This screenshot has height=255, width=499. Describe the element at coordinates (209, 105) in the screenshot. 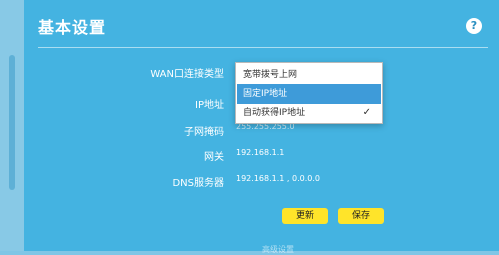

I see `ip-address-label: IP地址` at that location.